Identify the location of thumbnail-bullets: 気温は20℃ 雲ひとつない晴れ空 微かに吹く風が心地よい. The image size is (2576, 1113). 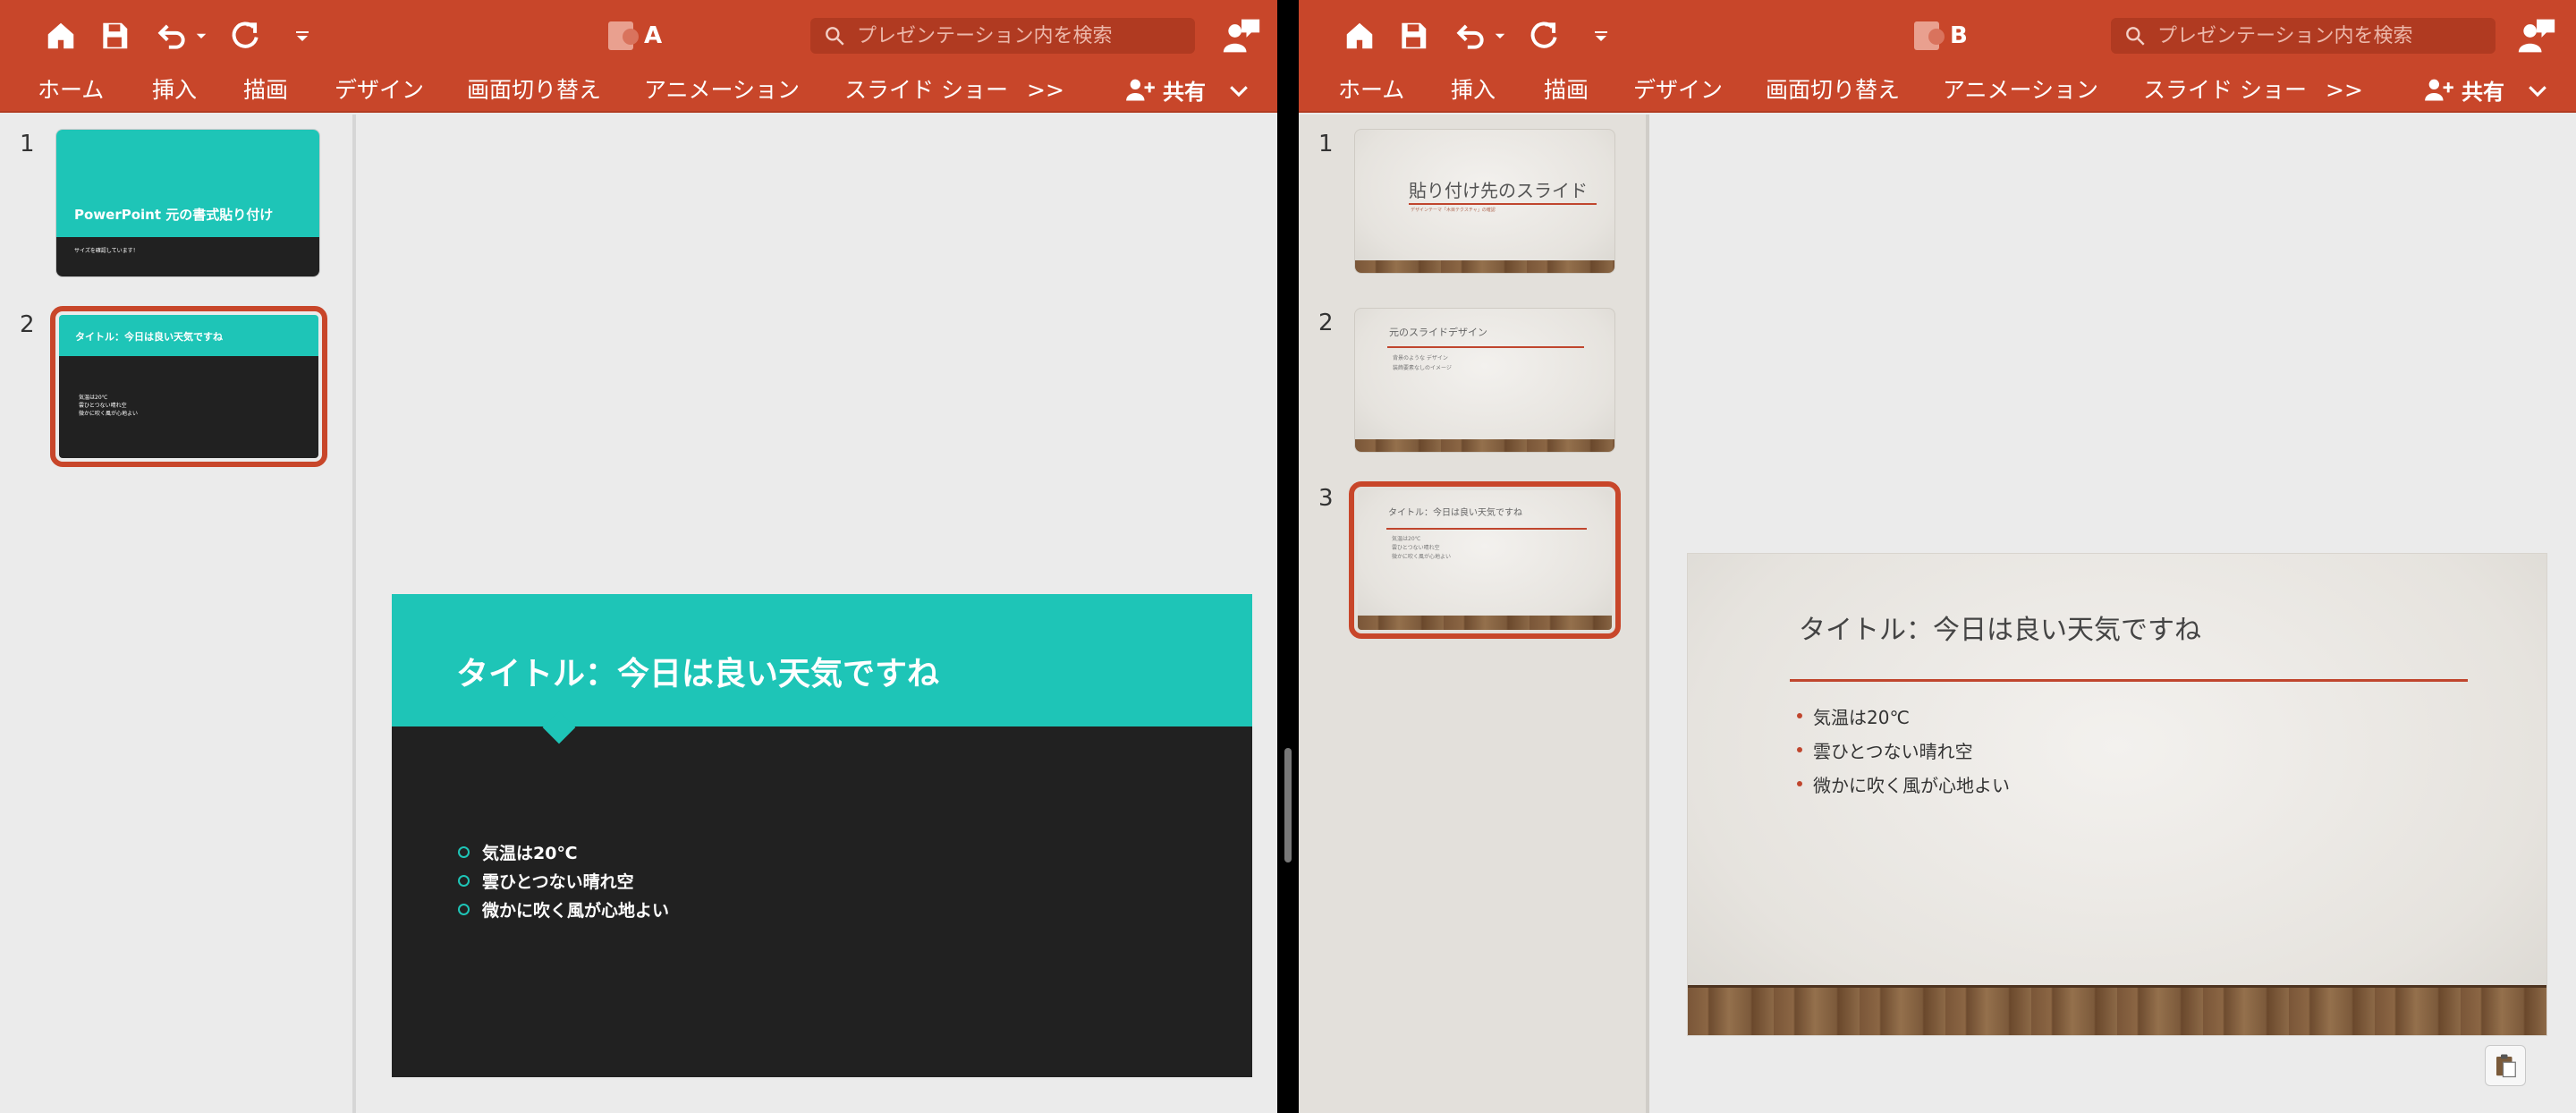
(1421, 548).